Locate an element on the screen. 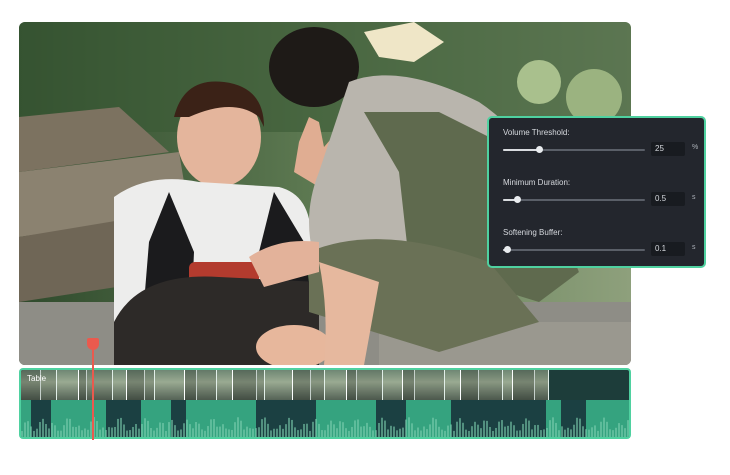 The height and width of the screenshot is (475, 730). minimum-duration-slider is located at coordinates (574, 199).